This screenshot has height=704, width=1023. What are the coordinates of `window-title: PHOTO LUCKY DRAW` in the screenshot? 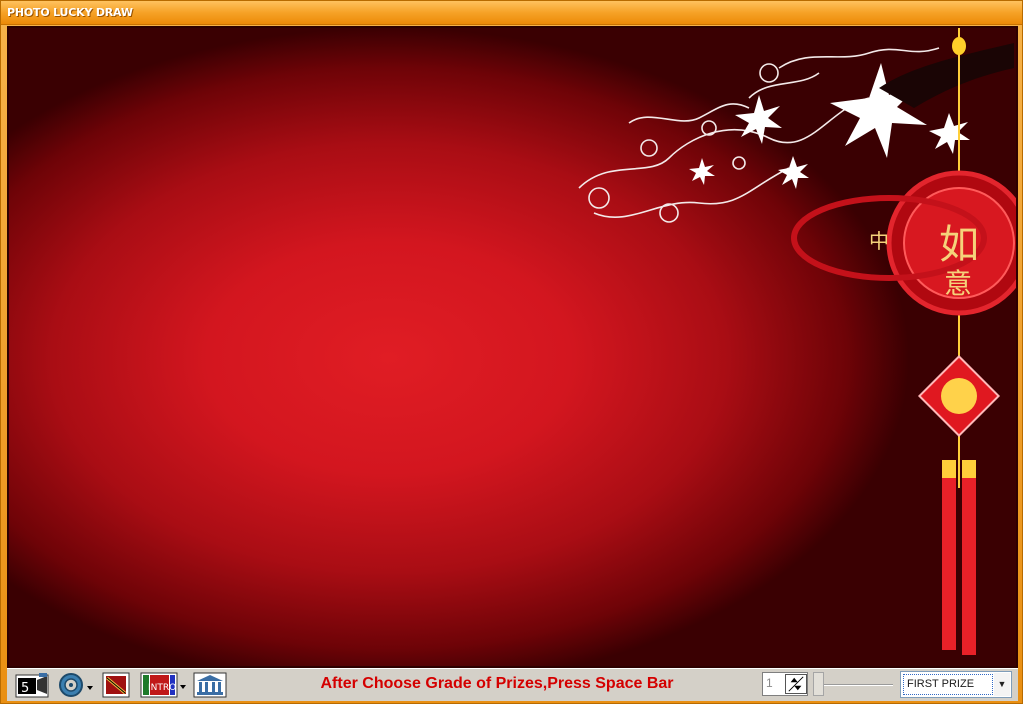 It's located at (70, 12).